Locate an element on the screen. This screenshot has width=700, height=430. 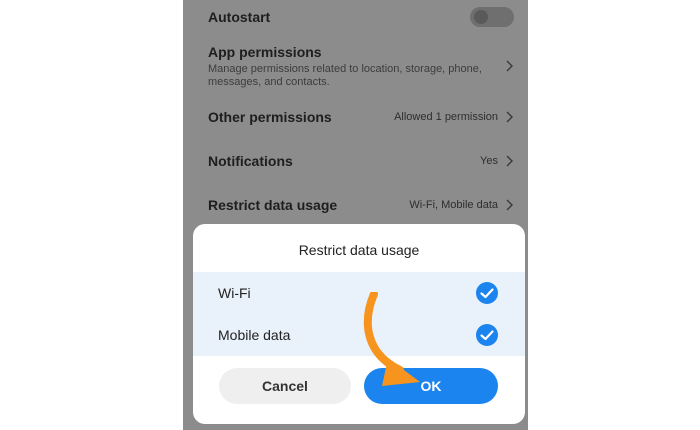
ok-button: OK is located at coordinates (431, 386).